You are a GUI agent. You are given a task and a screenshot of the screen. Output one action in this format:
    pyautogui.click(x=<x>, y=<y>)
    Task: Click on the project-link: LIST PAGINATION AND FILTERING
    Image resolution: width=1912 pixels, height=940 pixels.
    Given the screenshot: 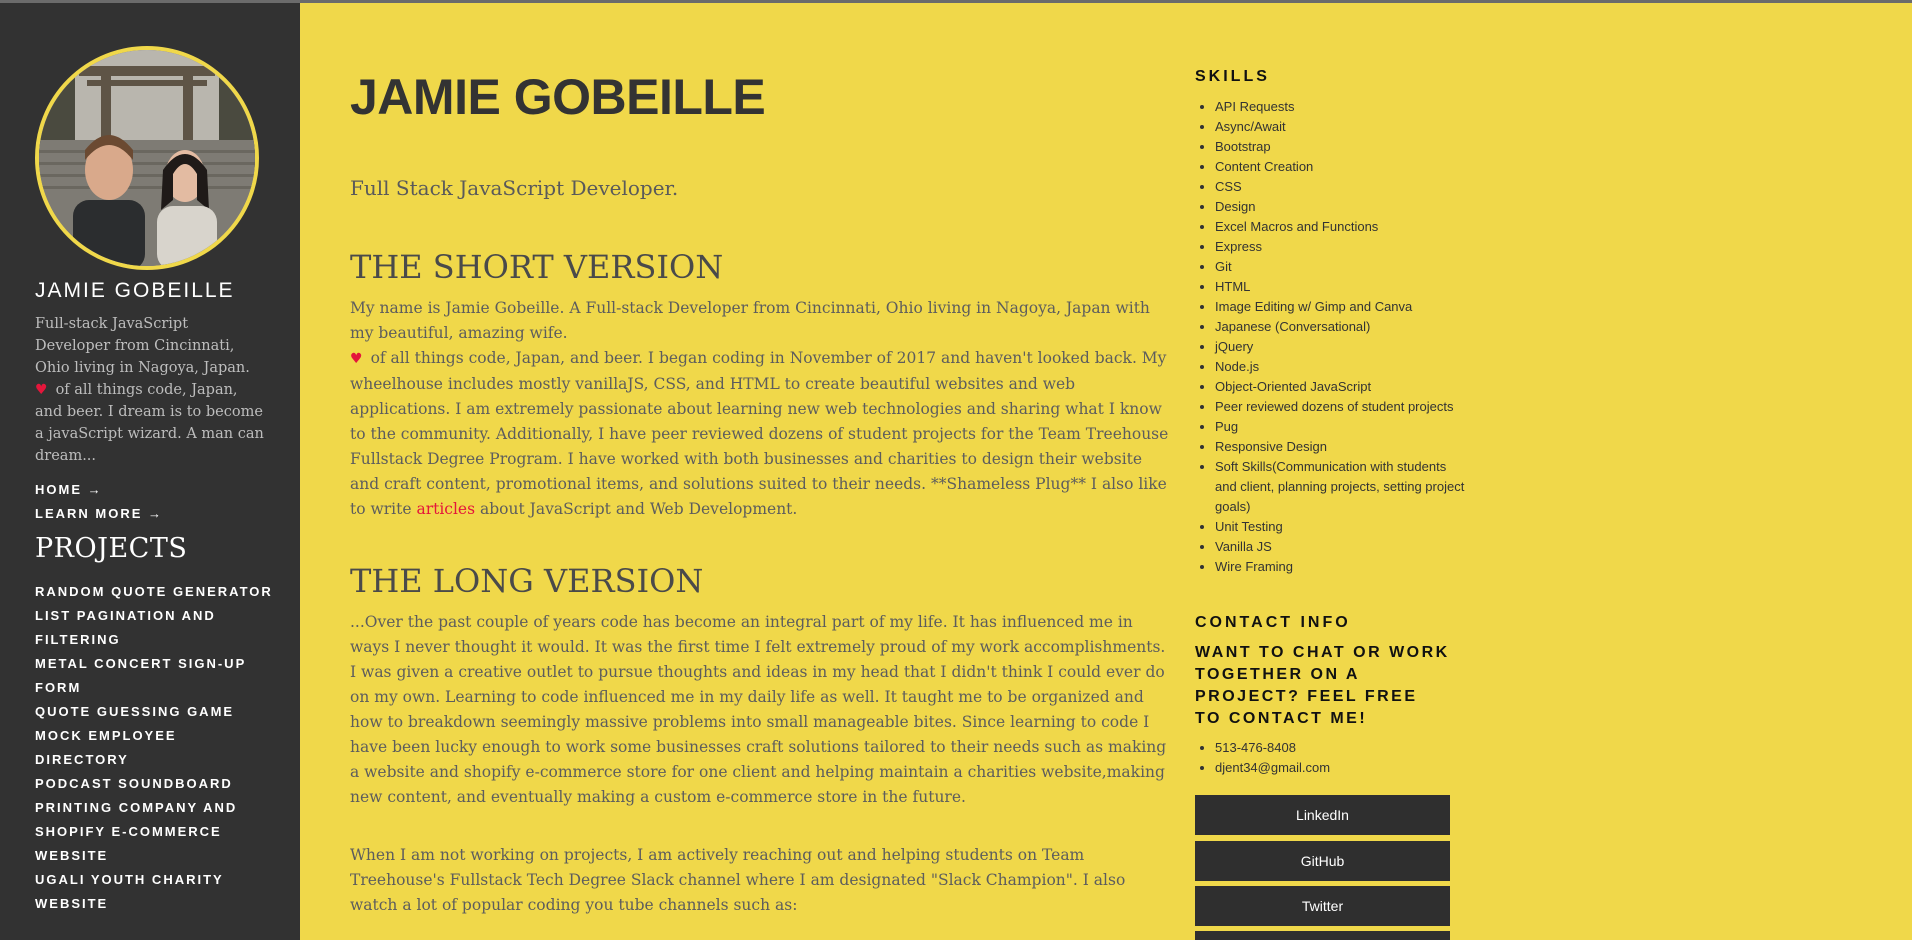 What is the action you would take?
    pyautogui.click(x=155, y=628)
    